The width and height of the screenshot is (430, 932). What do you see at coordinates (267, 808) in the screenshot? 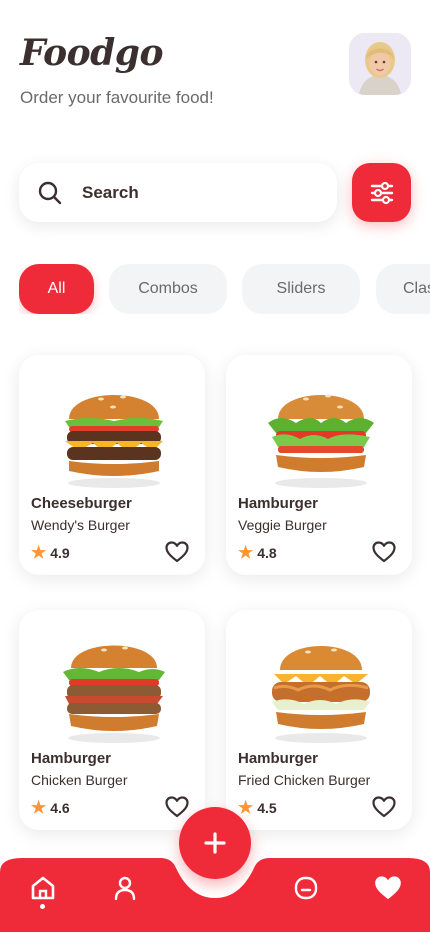
I see `rating-value: 4.5` at bounding box center [267, 808].